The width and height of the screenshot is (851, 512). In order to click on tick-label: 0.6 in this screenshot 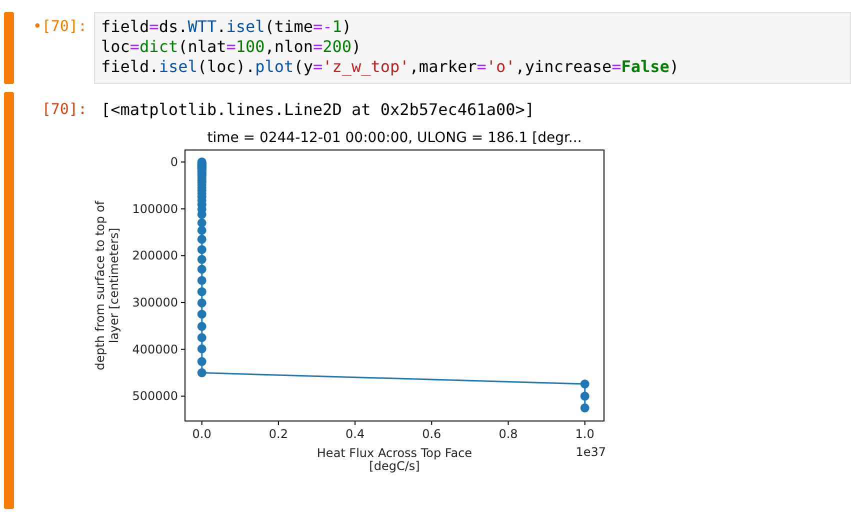, I will do `click(432, 434)`.